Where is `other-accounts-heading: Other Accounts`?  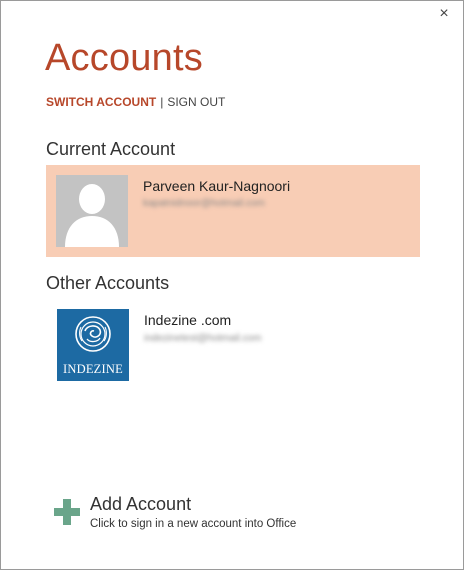
other-accounts-heading: Other Accounts is located at coordinates (108, 283).